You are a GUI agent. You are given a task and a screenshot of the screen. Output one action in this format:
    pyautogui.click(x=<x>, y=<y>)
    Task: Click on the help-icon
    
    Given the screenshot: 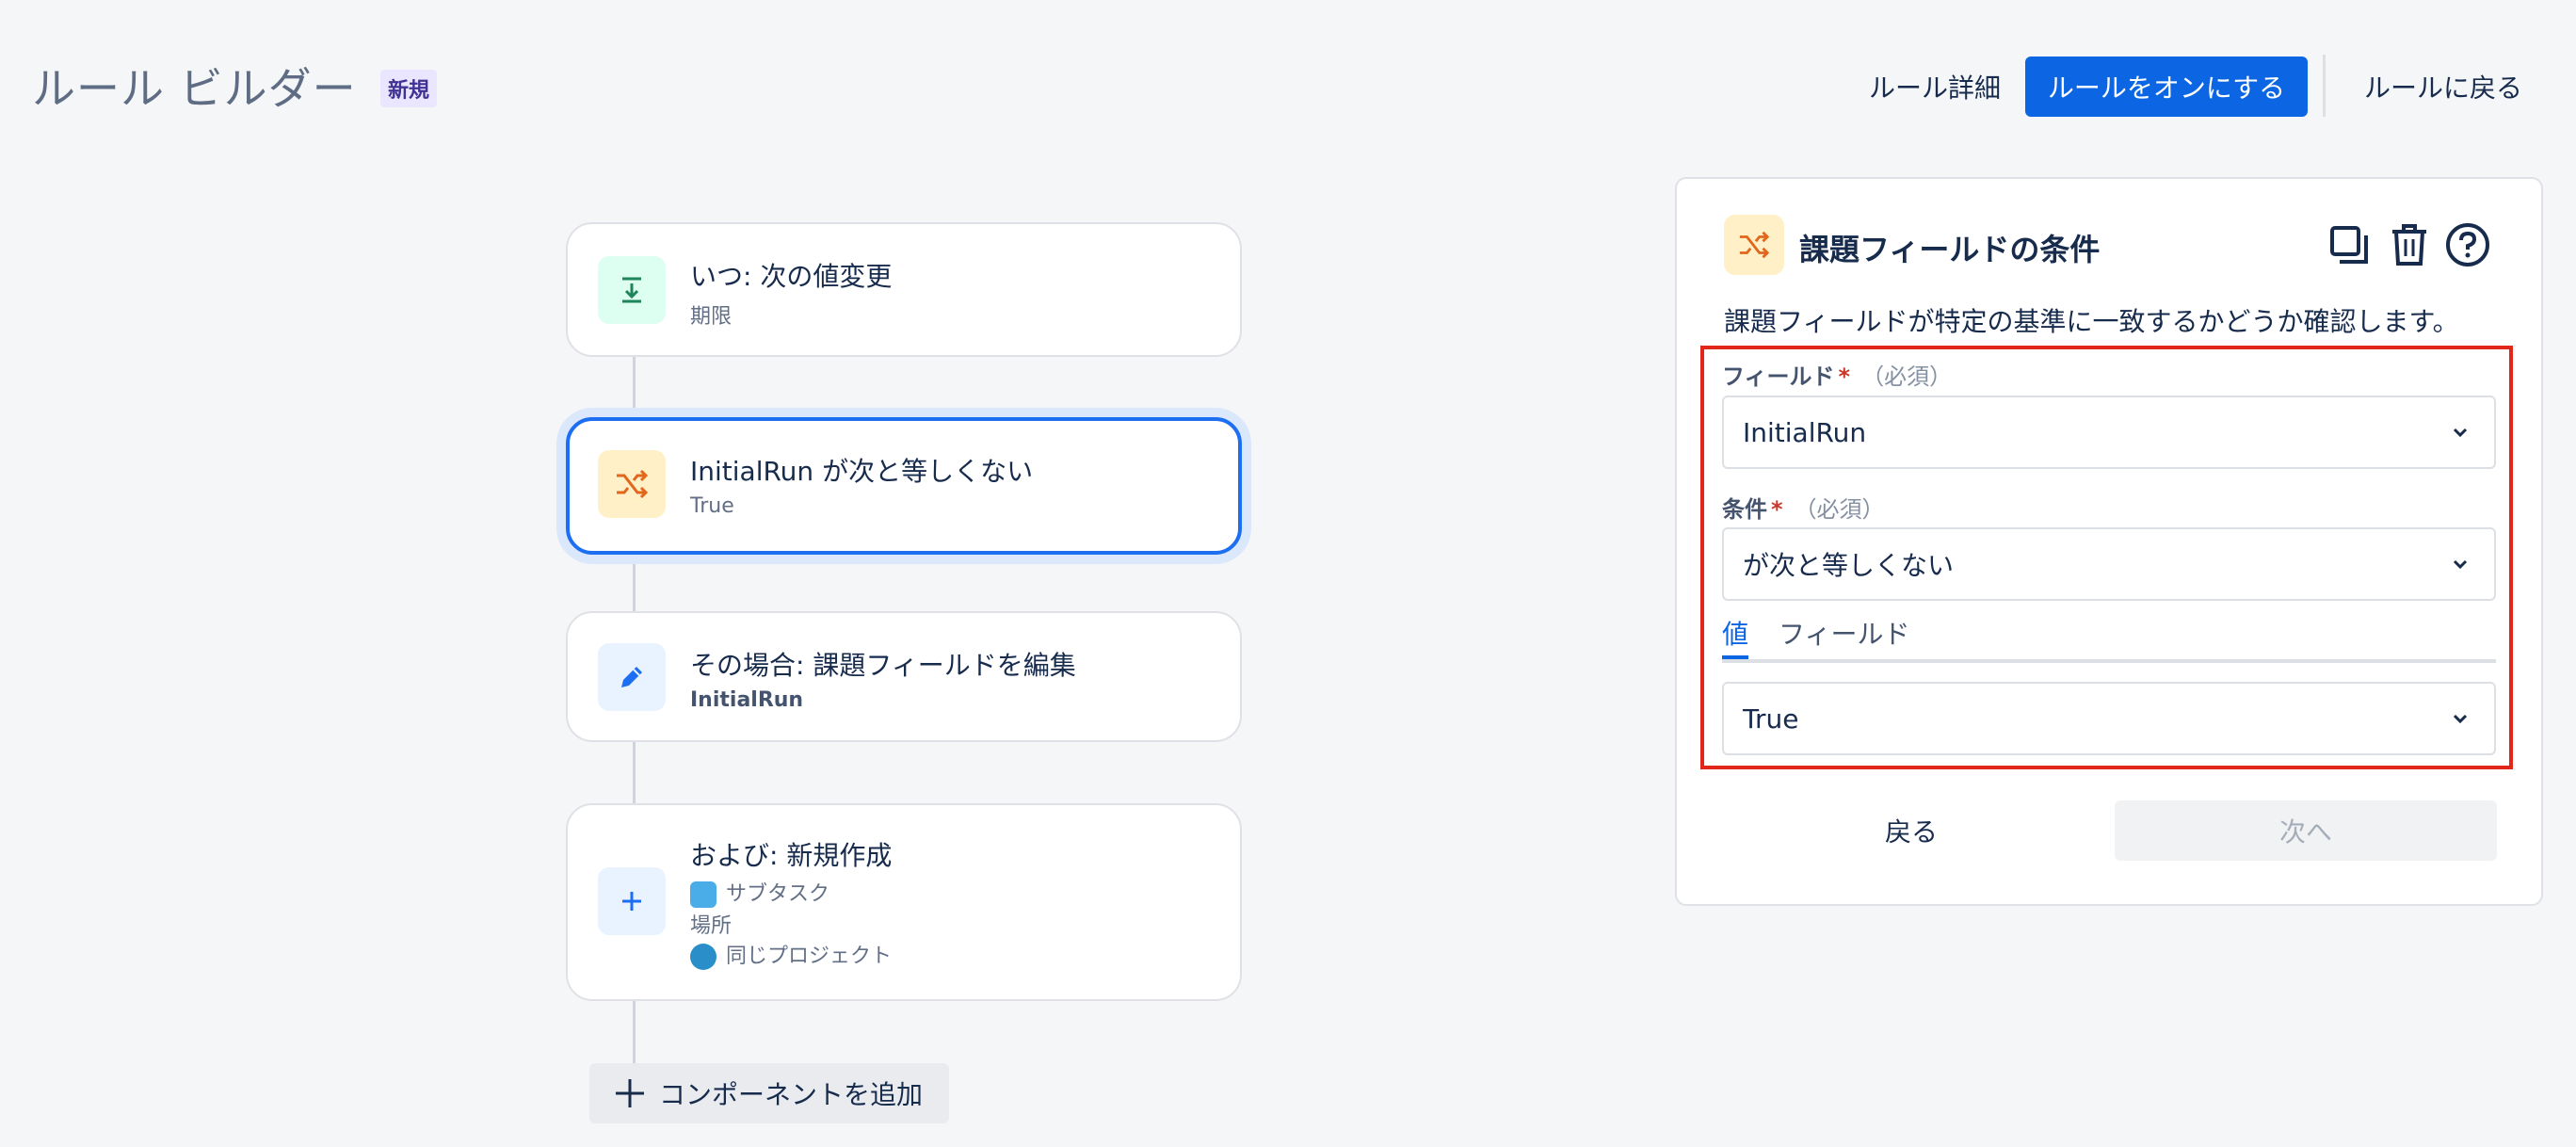 What is the action you would take?
    pyautogui.click(x=2467, y=244)
    